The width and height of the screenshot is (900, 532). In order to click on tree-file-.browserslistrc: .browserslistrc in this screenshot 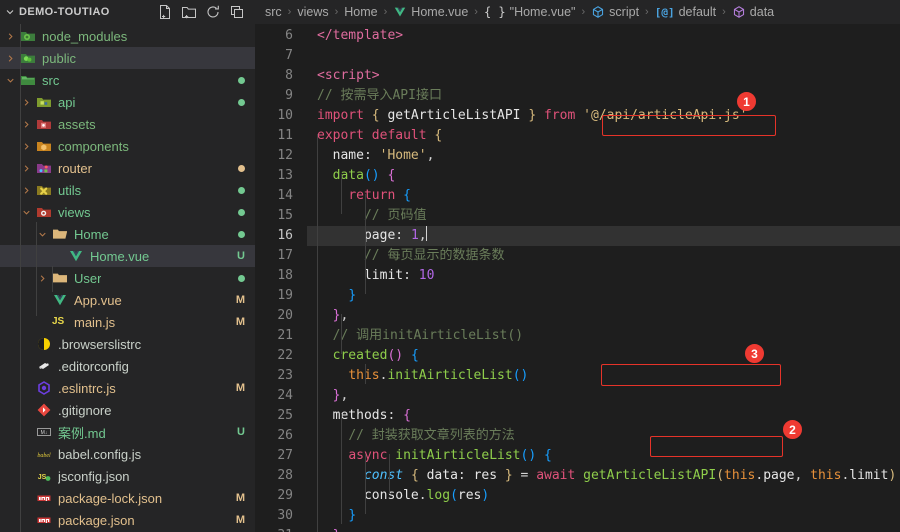, I will do `click(127, 344)`.